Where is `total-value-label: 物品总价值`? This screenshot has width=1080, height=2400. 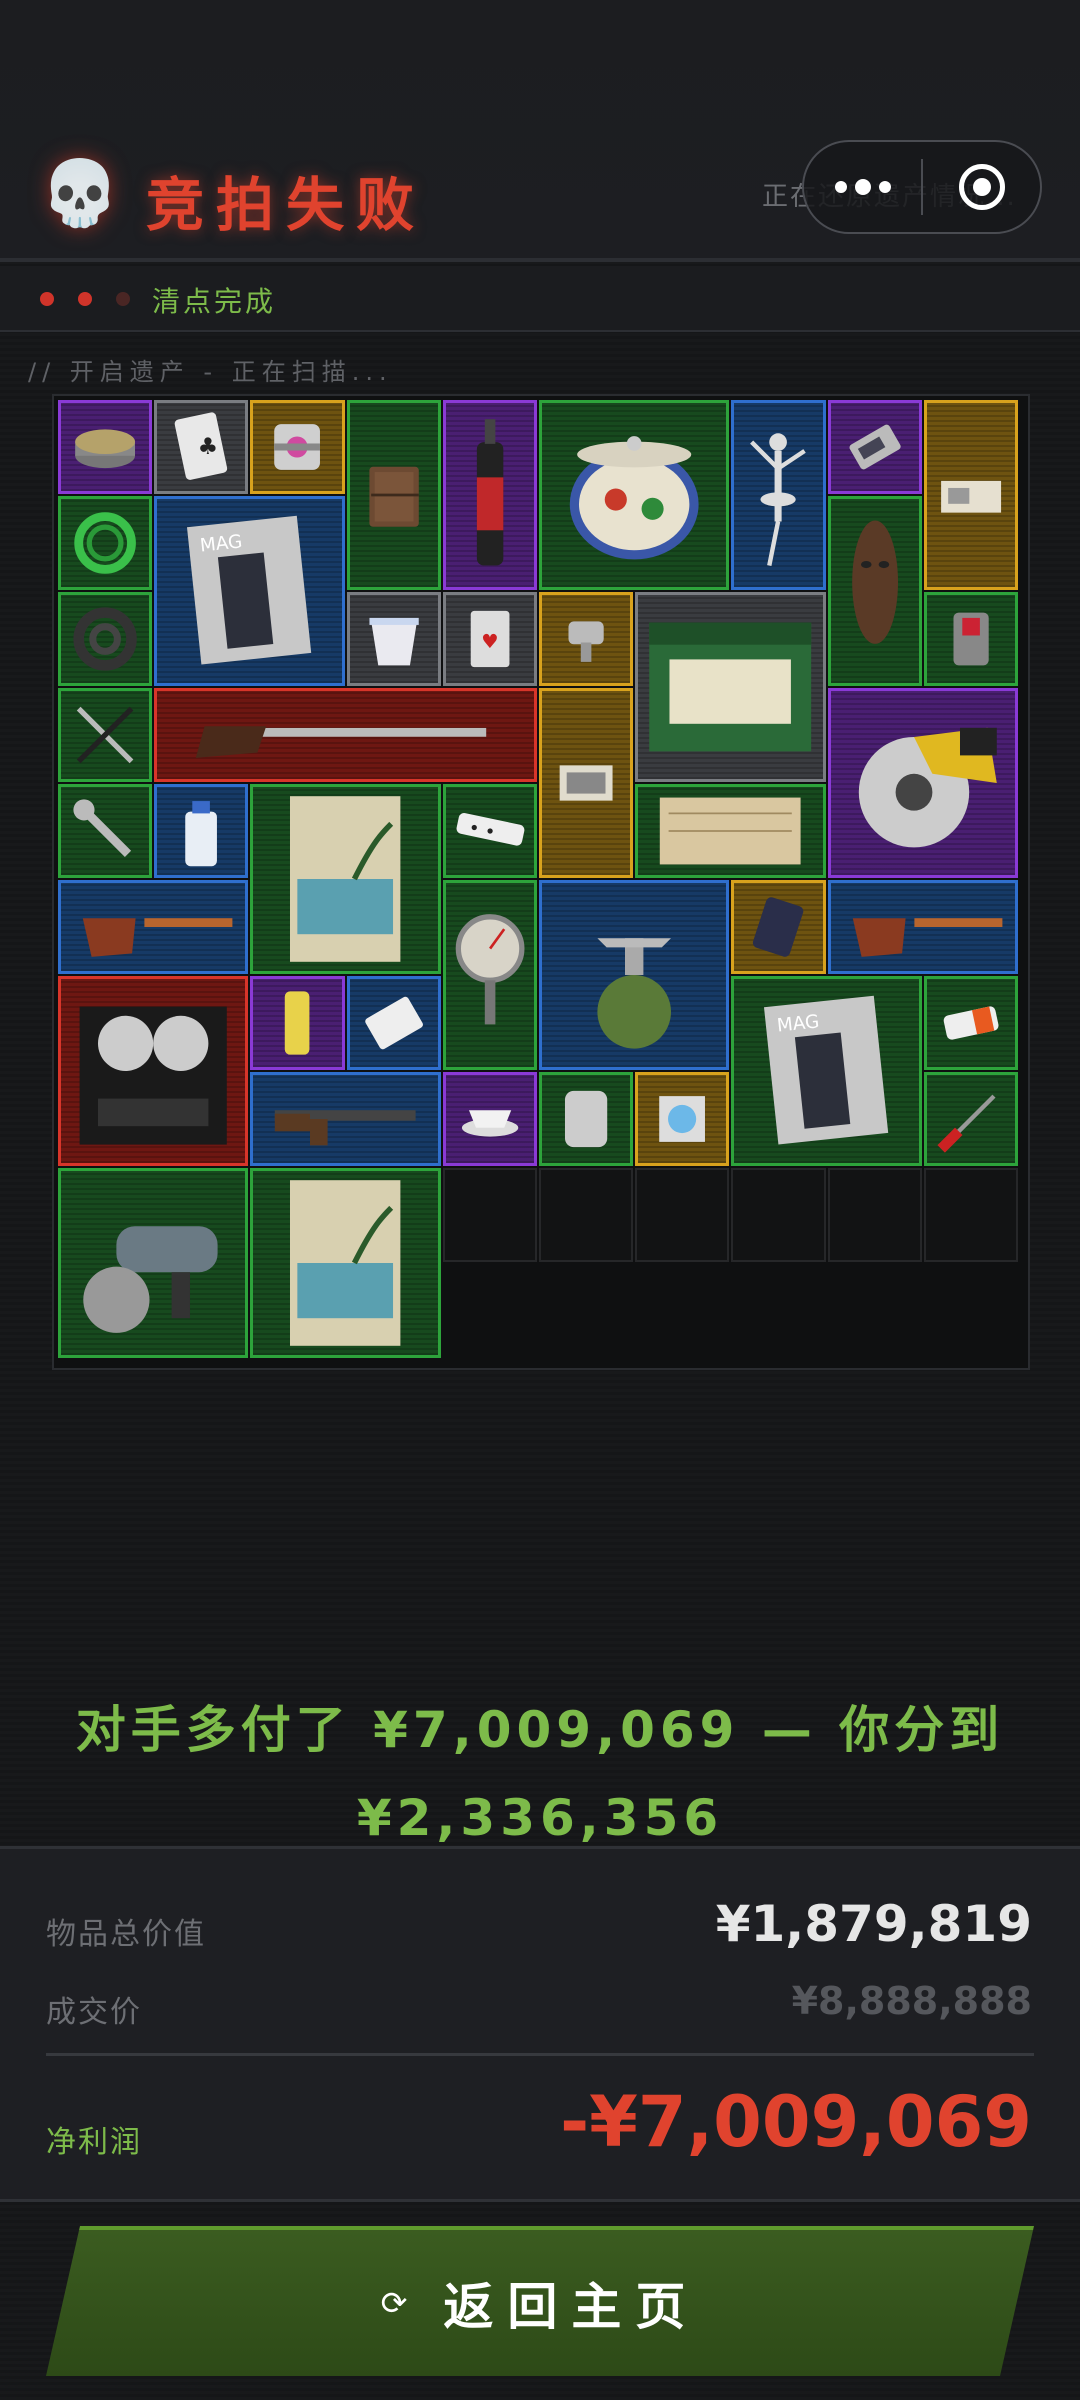 total-value-label: 物品总价值 is located at coordinates (126, 1934).